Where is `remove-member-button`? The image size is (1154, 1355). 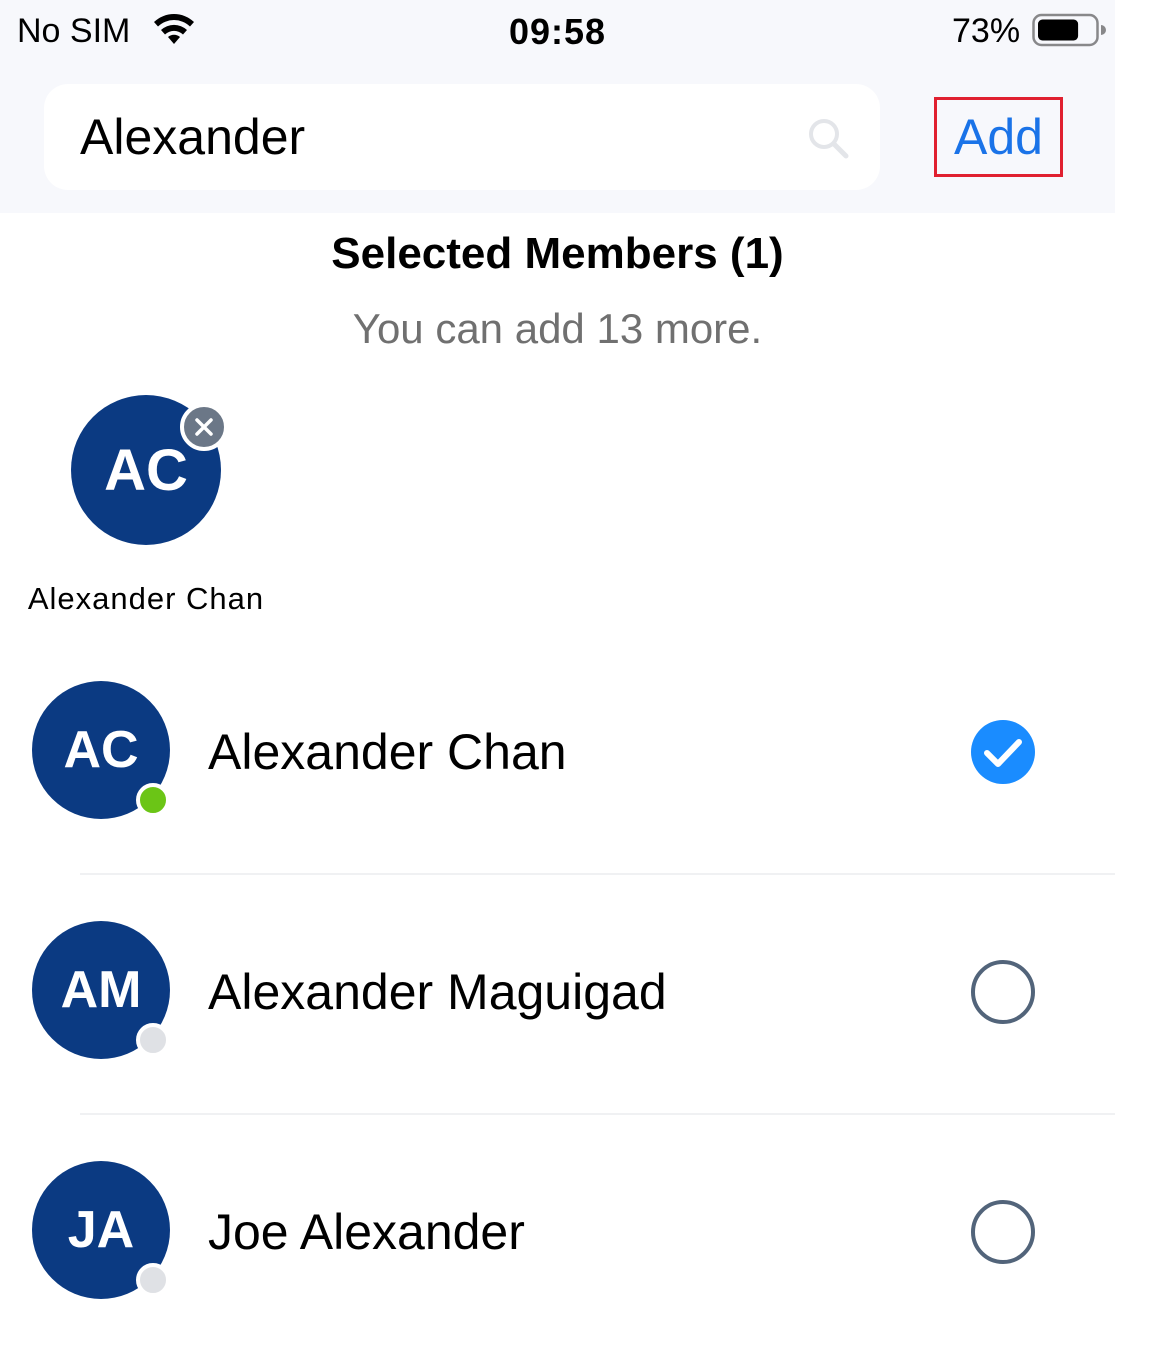 remove-member-button is located at coordinates (204, 427).